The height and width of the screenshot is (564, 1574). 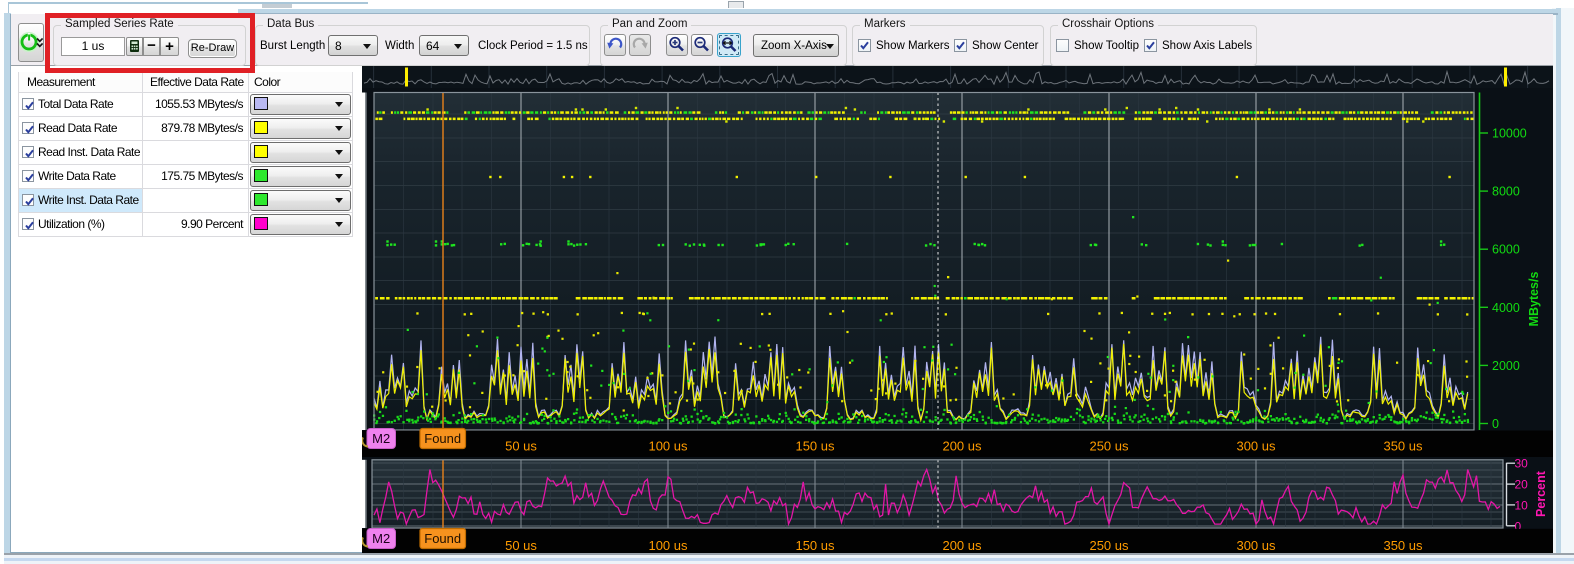 What do you see at coordinates (1495, 424) in the screenshot?
I see `svg-text: 0` at bounding box center [1495, 424].